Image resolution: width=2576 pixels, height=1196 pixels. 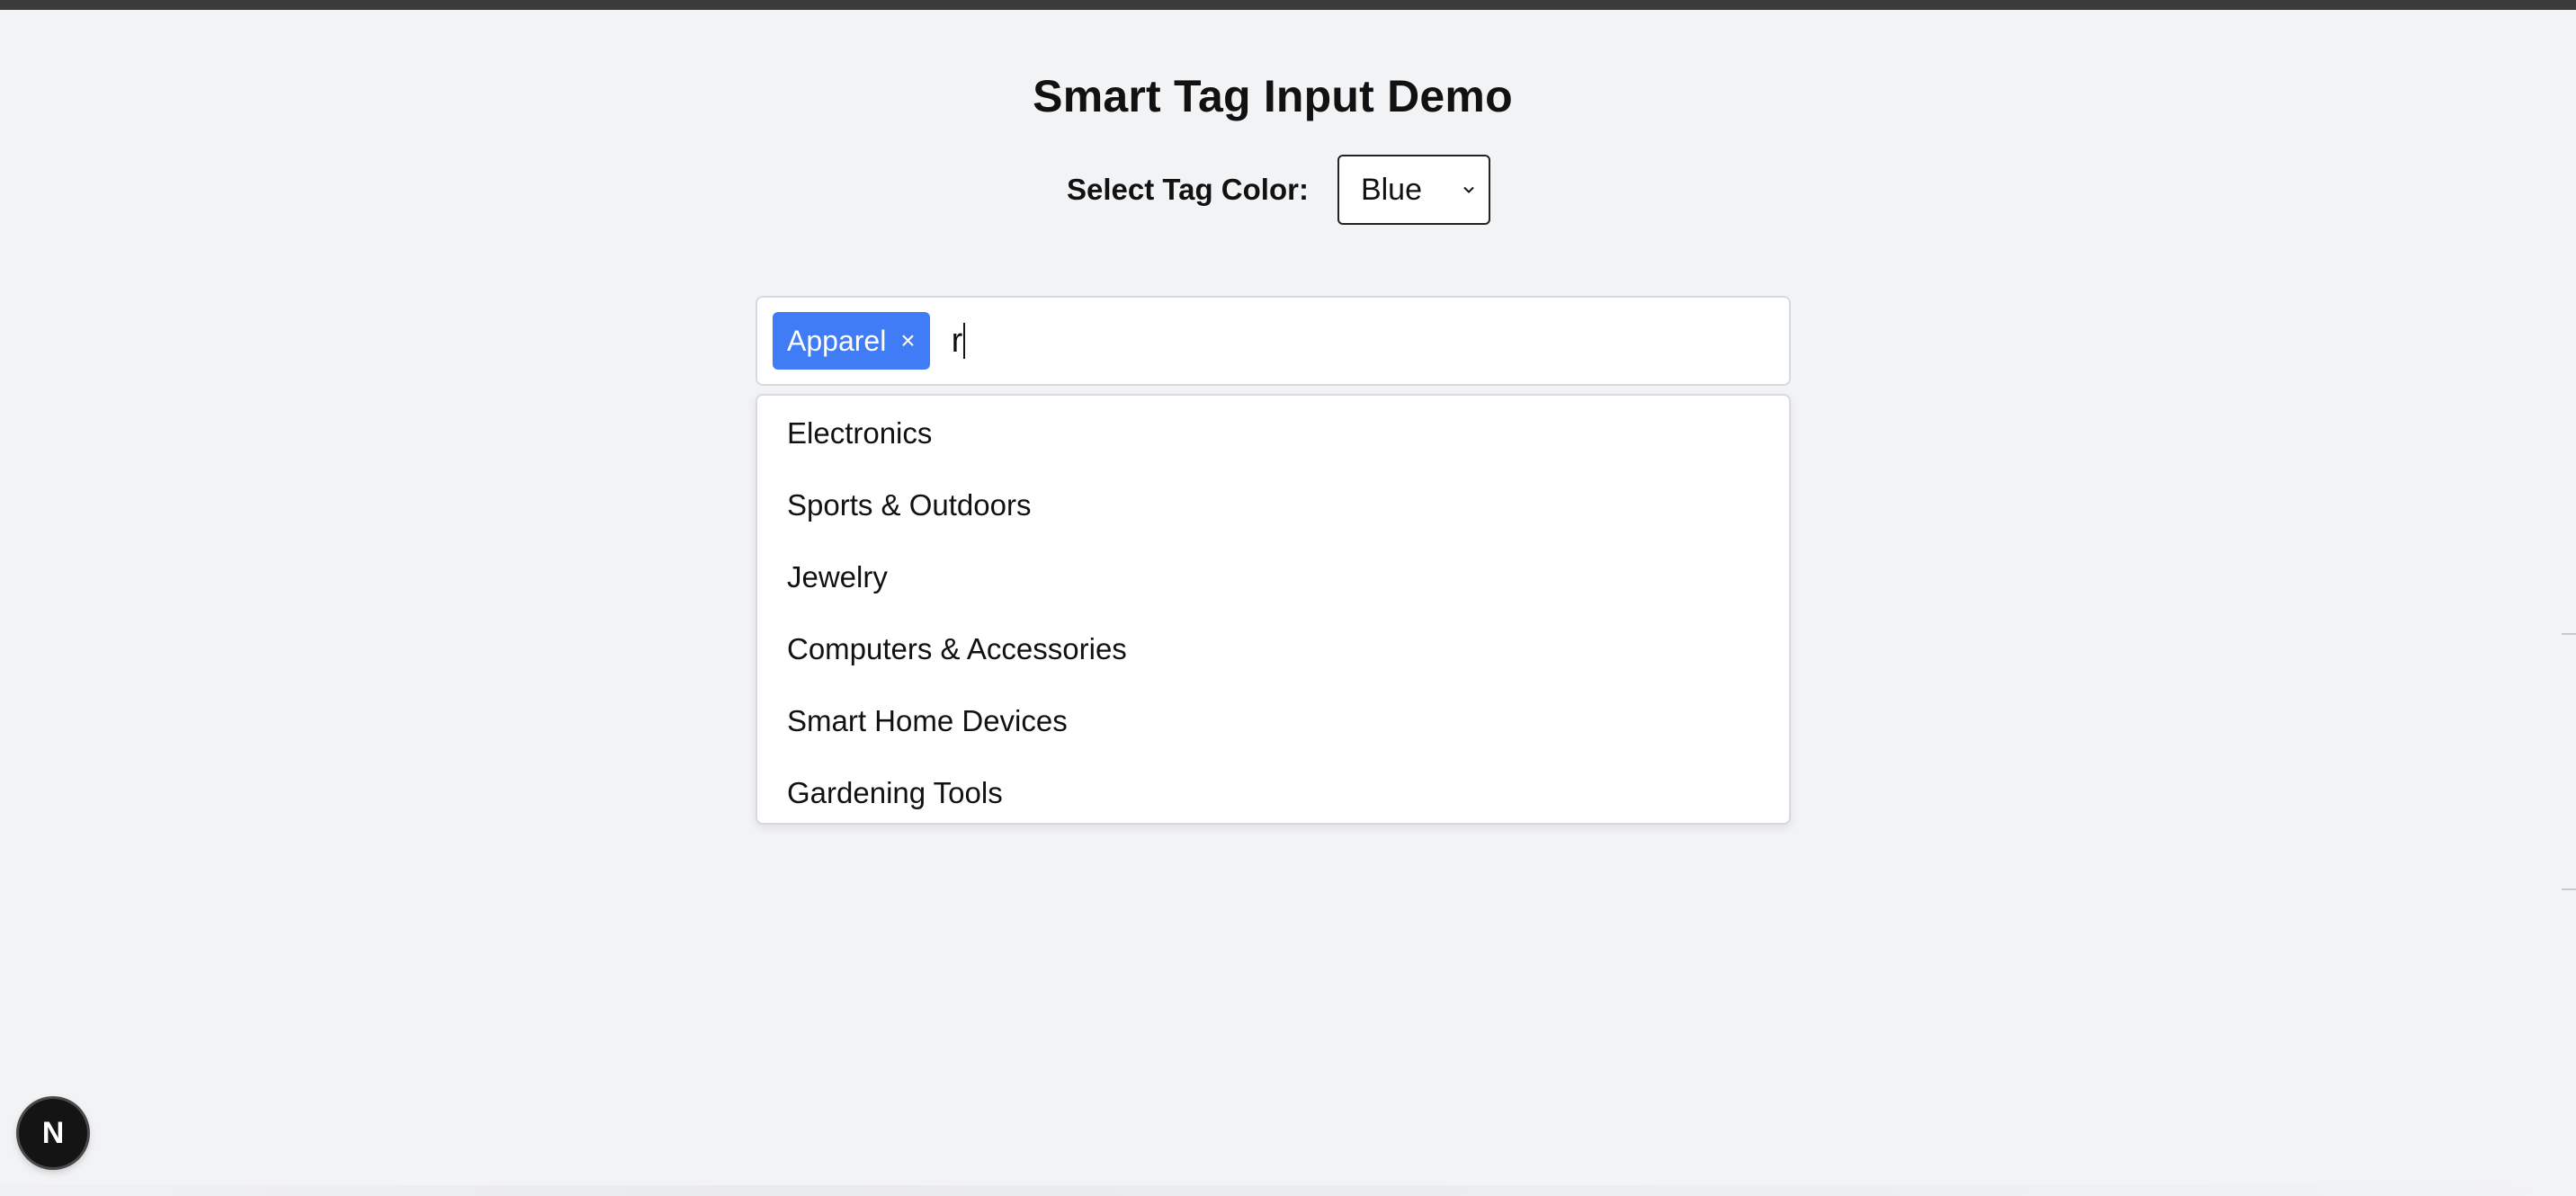 I want to click on tag-chip-apparel: Apparel ×, so click(x=851, y=341).